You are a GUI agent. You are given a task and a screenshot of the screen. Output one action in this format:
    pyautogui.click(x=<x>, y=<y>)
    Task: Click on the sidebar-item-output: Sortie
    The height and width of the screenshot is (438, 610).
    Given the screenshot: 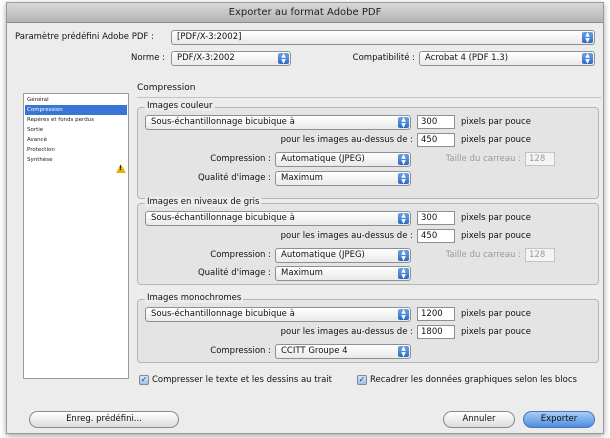 What is the action you would take?
    pyautogui.click(x=76, y=130)
    